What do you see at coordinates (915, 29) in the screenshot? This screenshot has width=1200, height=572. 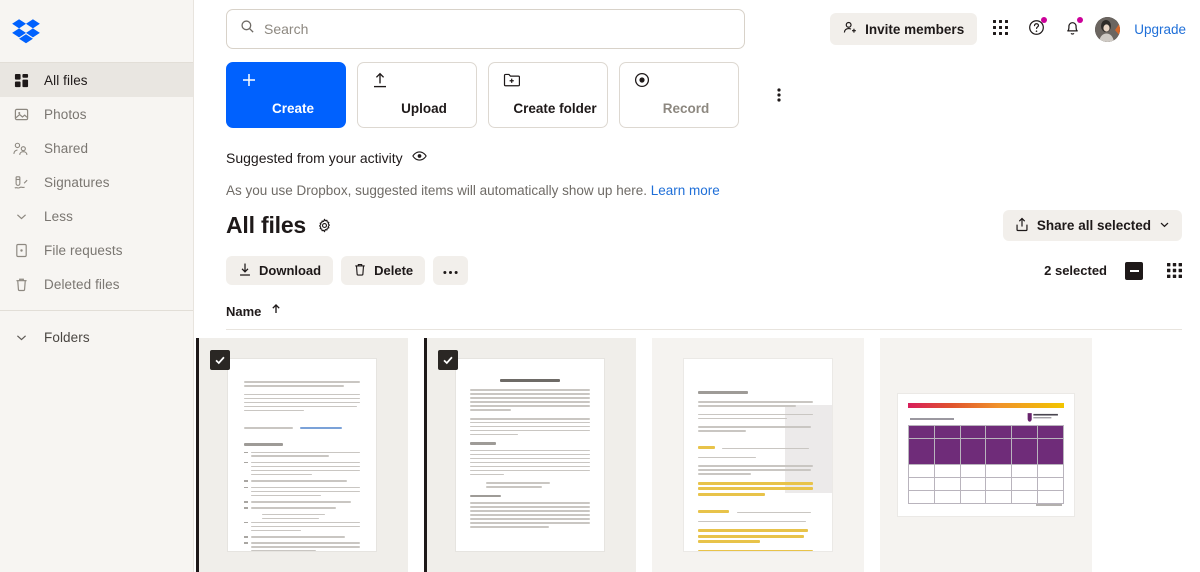 I see `invite-members-label: Invite members` at bounding box center [915, 29].